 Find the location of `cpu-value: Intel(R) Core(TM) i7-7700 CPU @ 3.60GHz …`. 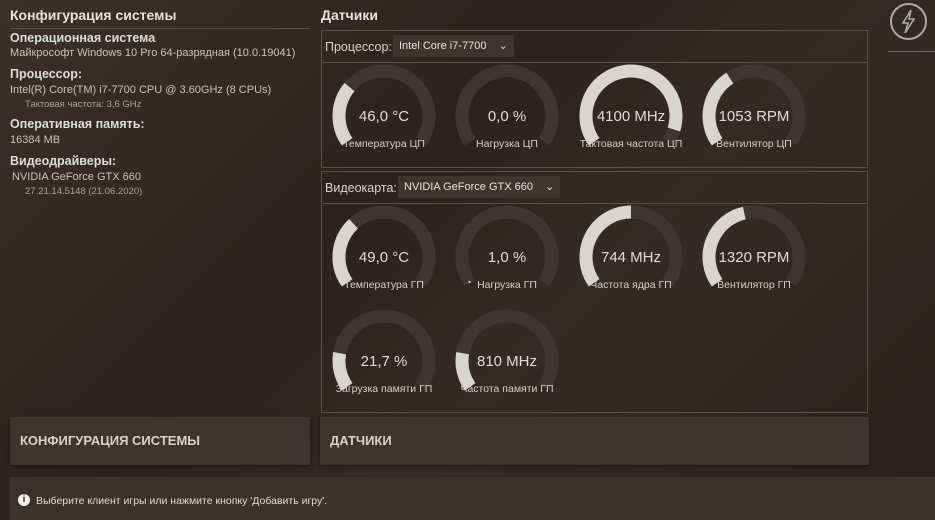

cpu-value: Intel(R) Core(TM) i7-7700 CPU @ 3.60GHz … is located at coordinates (141, 90).